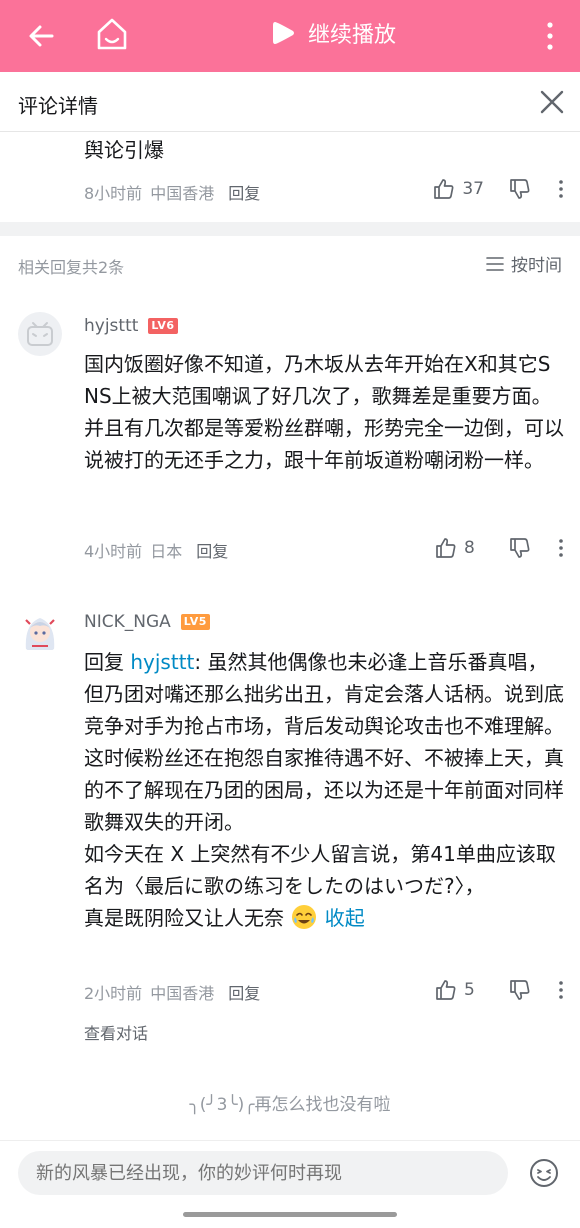 The width and height of the screenshot is (580, 1228). What do you see at coordinates (113, 193) in the screenshot?
I see `comment-time: 8小时前` at bounding box center [113, 193].